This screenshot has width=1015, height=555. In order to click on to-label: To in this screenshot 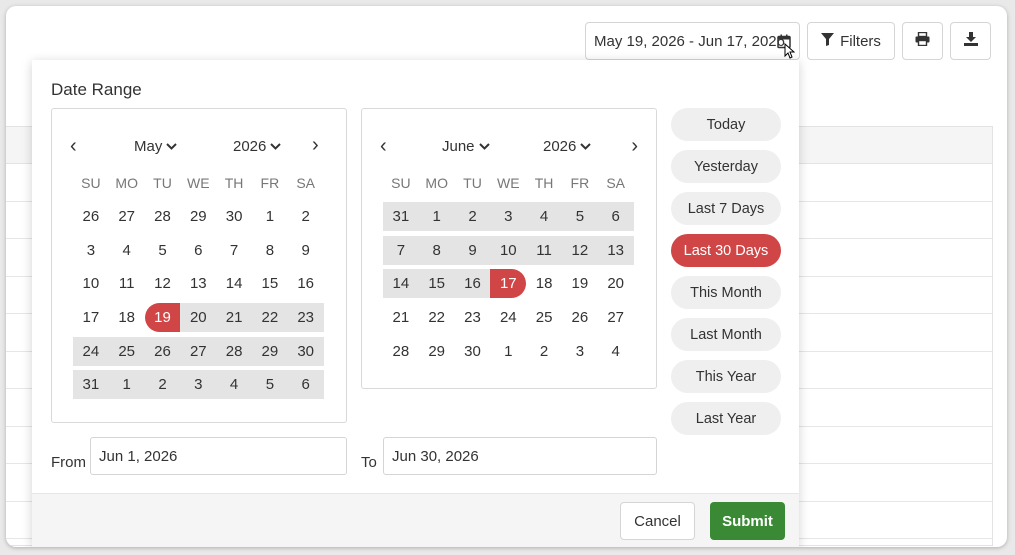, I will do `click(369, 462)`.